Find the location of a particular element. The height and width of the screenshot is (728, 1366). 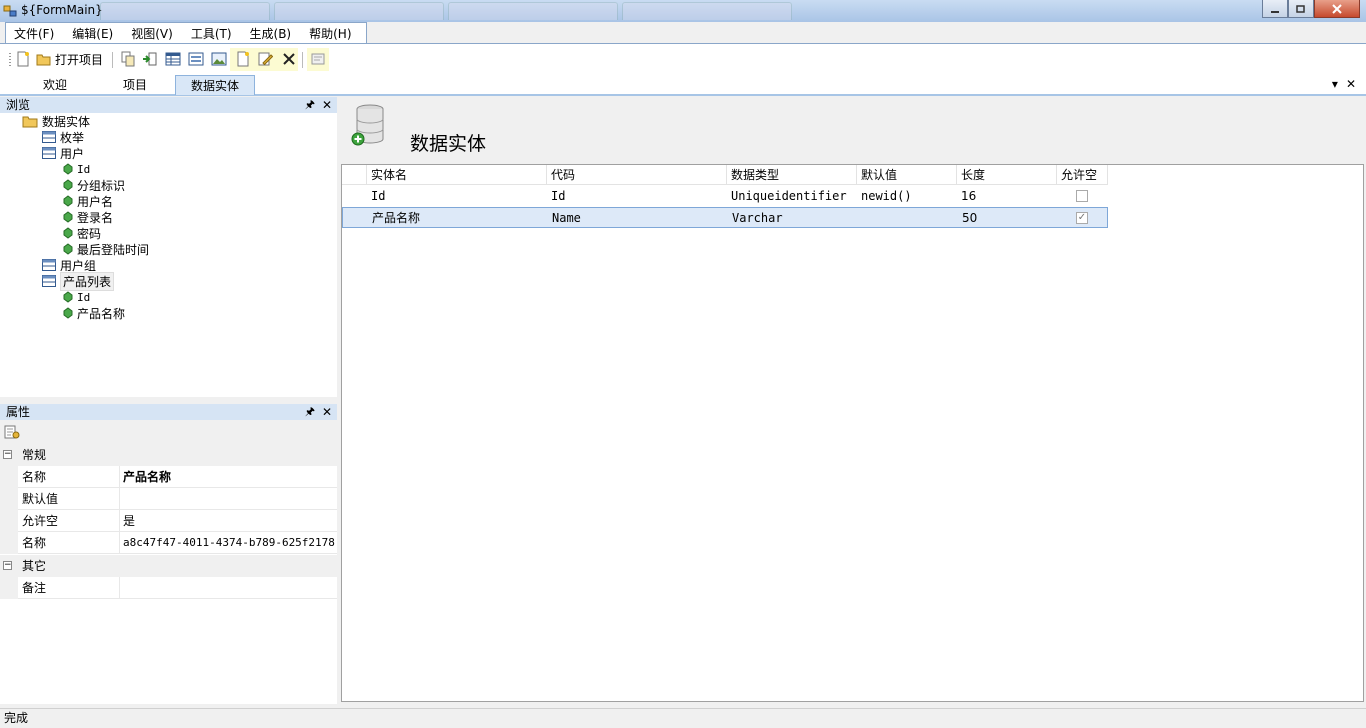

cell-type: Varchar is located at coordinates (793, 218).